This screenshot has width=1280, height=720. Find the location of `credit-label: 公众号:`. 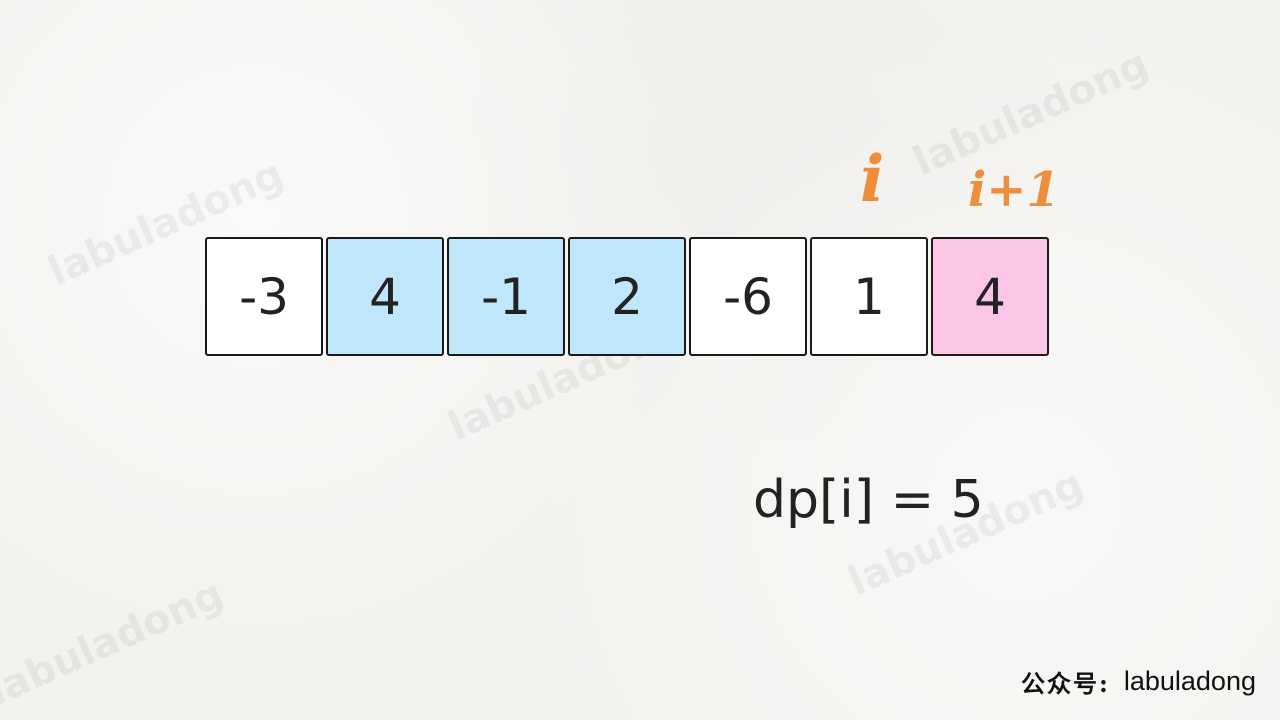

credit-label: 公众号: is located at coordinates (1065, 683).